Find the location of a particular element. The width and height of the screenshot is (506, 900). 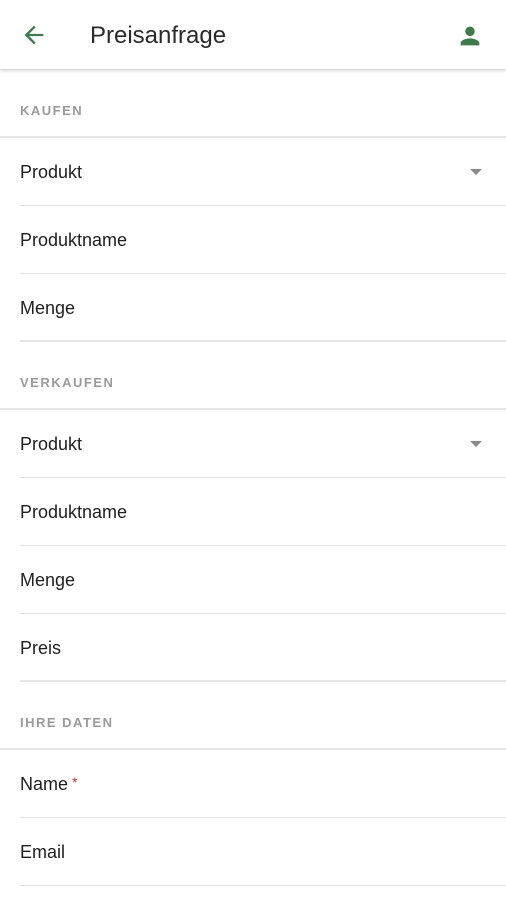

kaufen-quantity-field: Menge is located at coordinates (263, 308).